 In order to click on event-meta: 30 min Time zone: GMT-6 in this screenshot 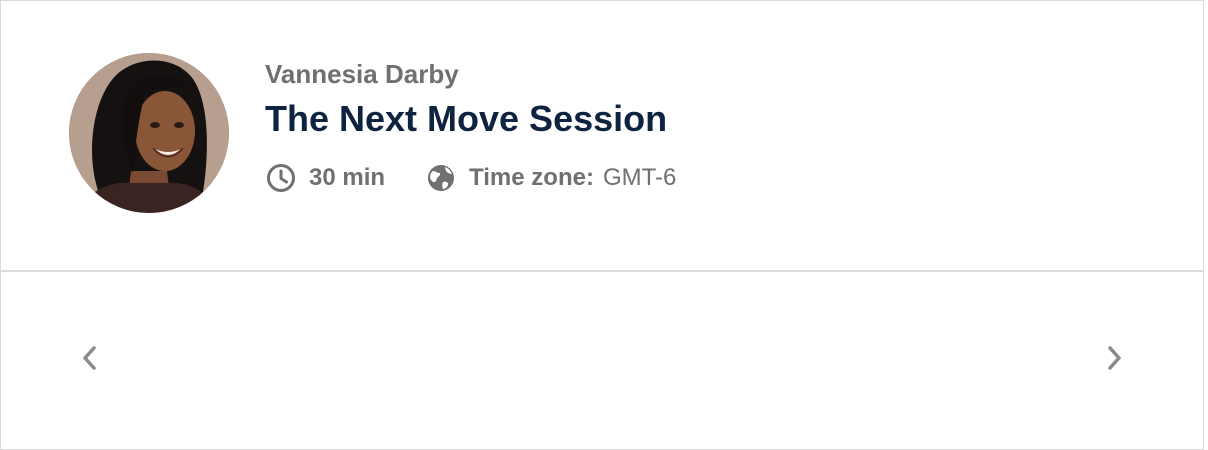, I will do `click(470, 178)`.